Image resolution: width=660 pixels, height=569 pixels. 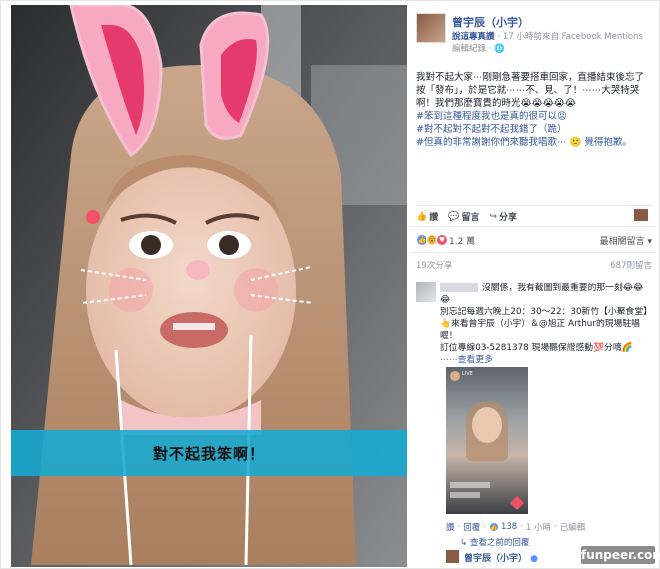 What do you see at coordinates (471, 527) in the screenshot?
I see `comment-reply-button: 回覆` at bounding box center [471, 527].